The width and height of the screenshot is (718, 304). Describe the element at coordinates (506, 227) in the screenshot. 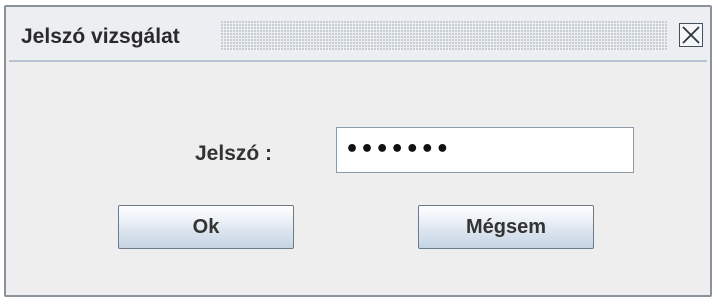

I see `cancel-button: Mégsem` at that location.